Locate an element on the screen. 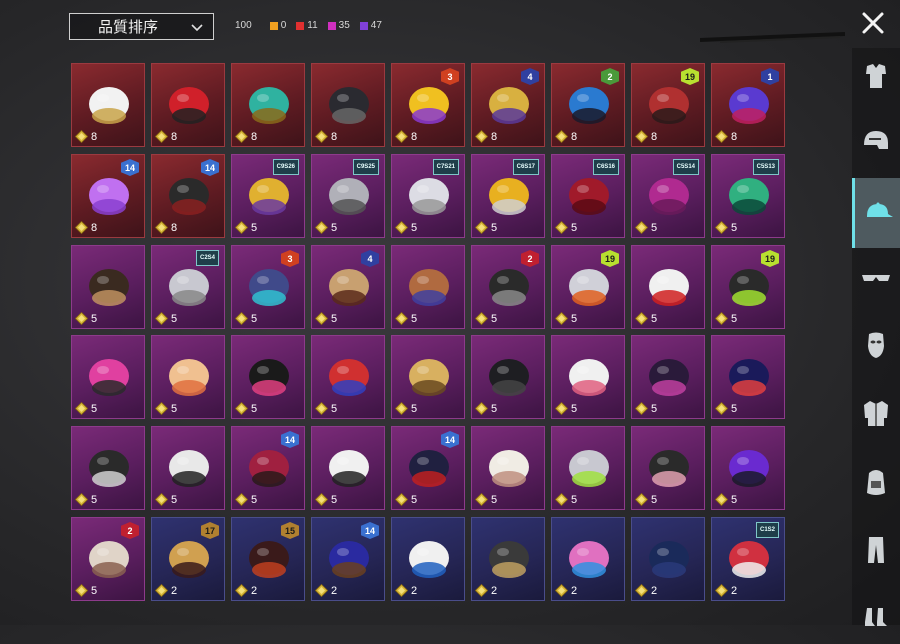  inventory-item: 18 is located at coordinates (748, 105).